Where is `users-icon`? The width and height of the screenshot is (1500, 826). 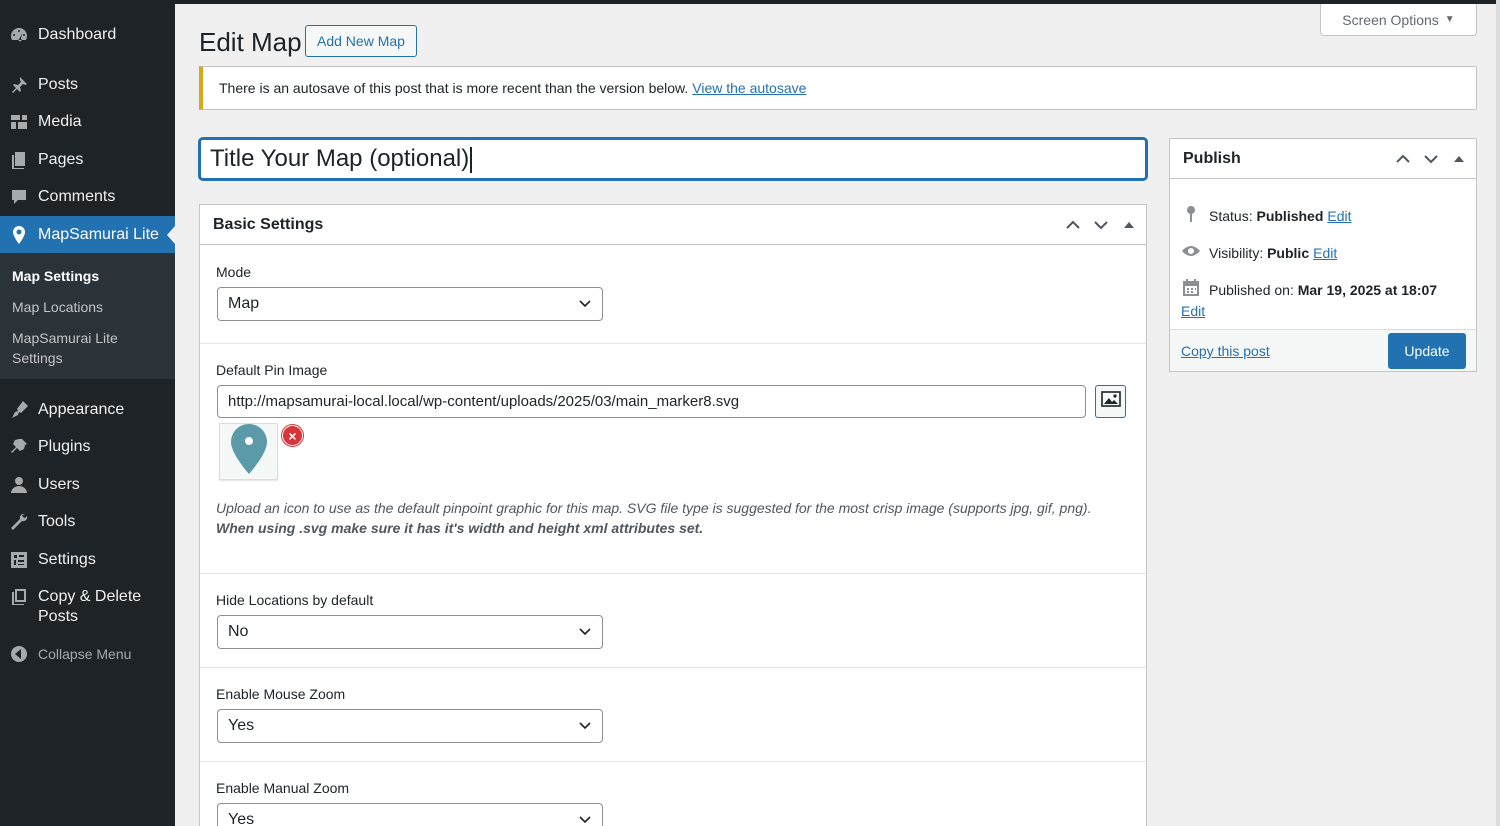 users-icon is located at coordinates (19, 485).